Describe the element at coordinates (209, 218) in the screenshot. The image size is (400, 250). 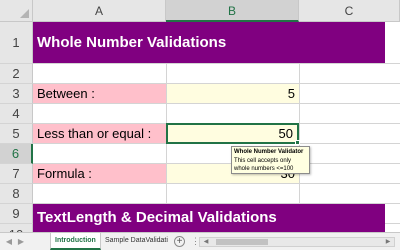
I see `banner-textlength-decimal-validations: TextLength & Decimal Validations` at that location.